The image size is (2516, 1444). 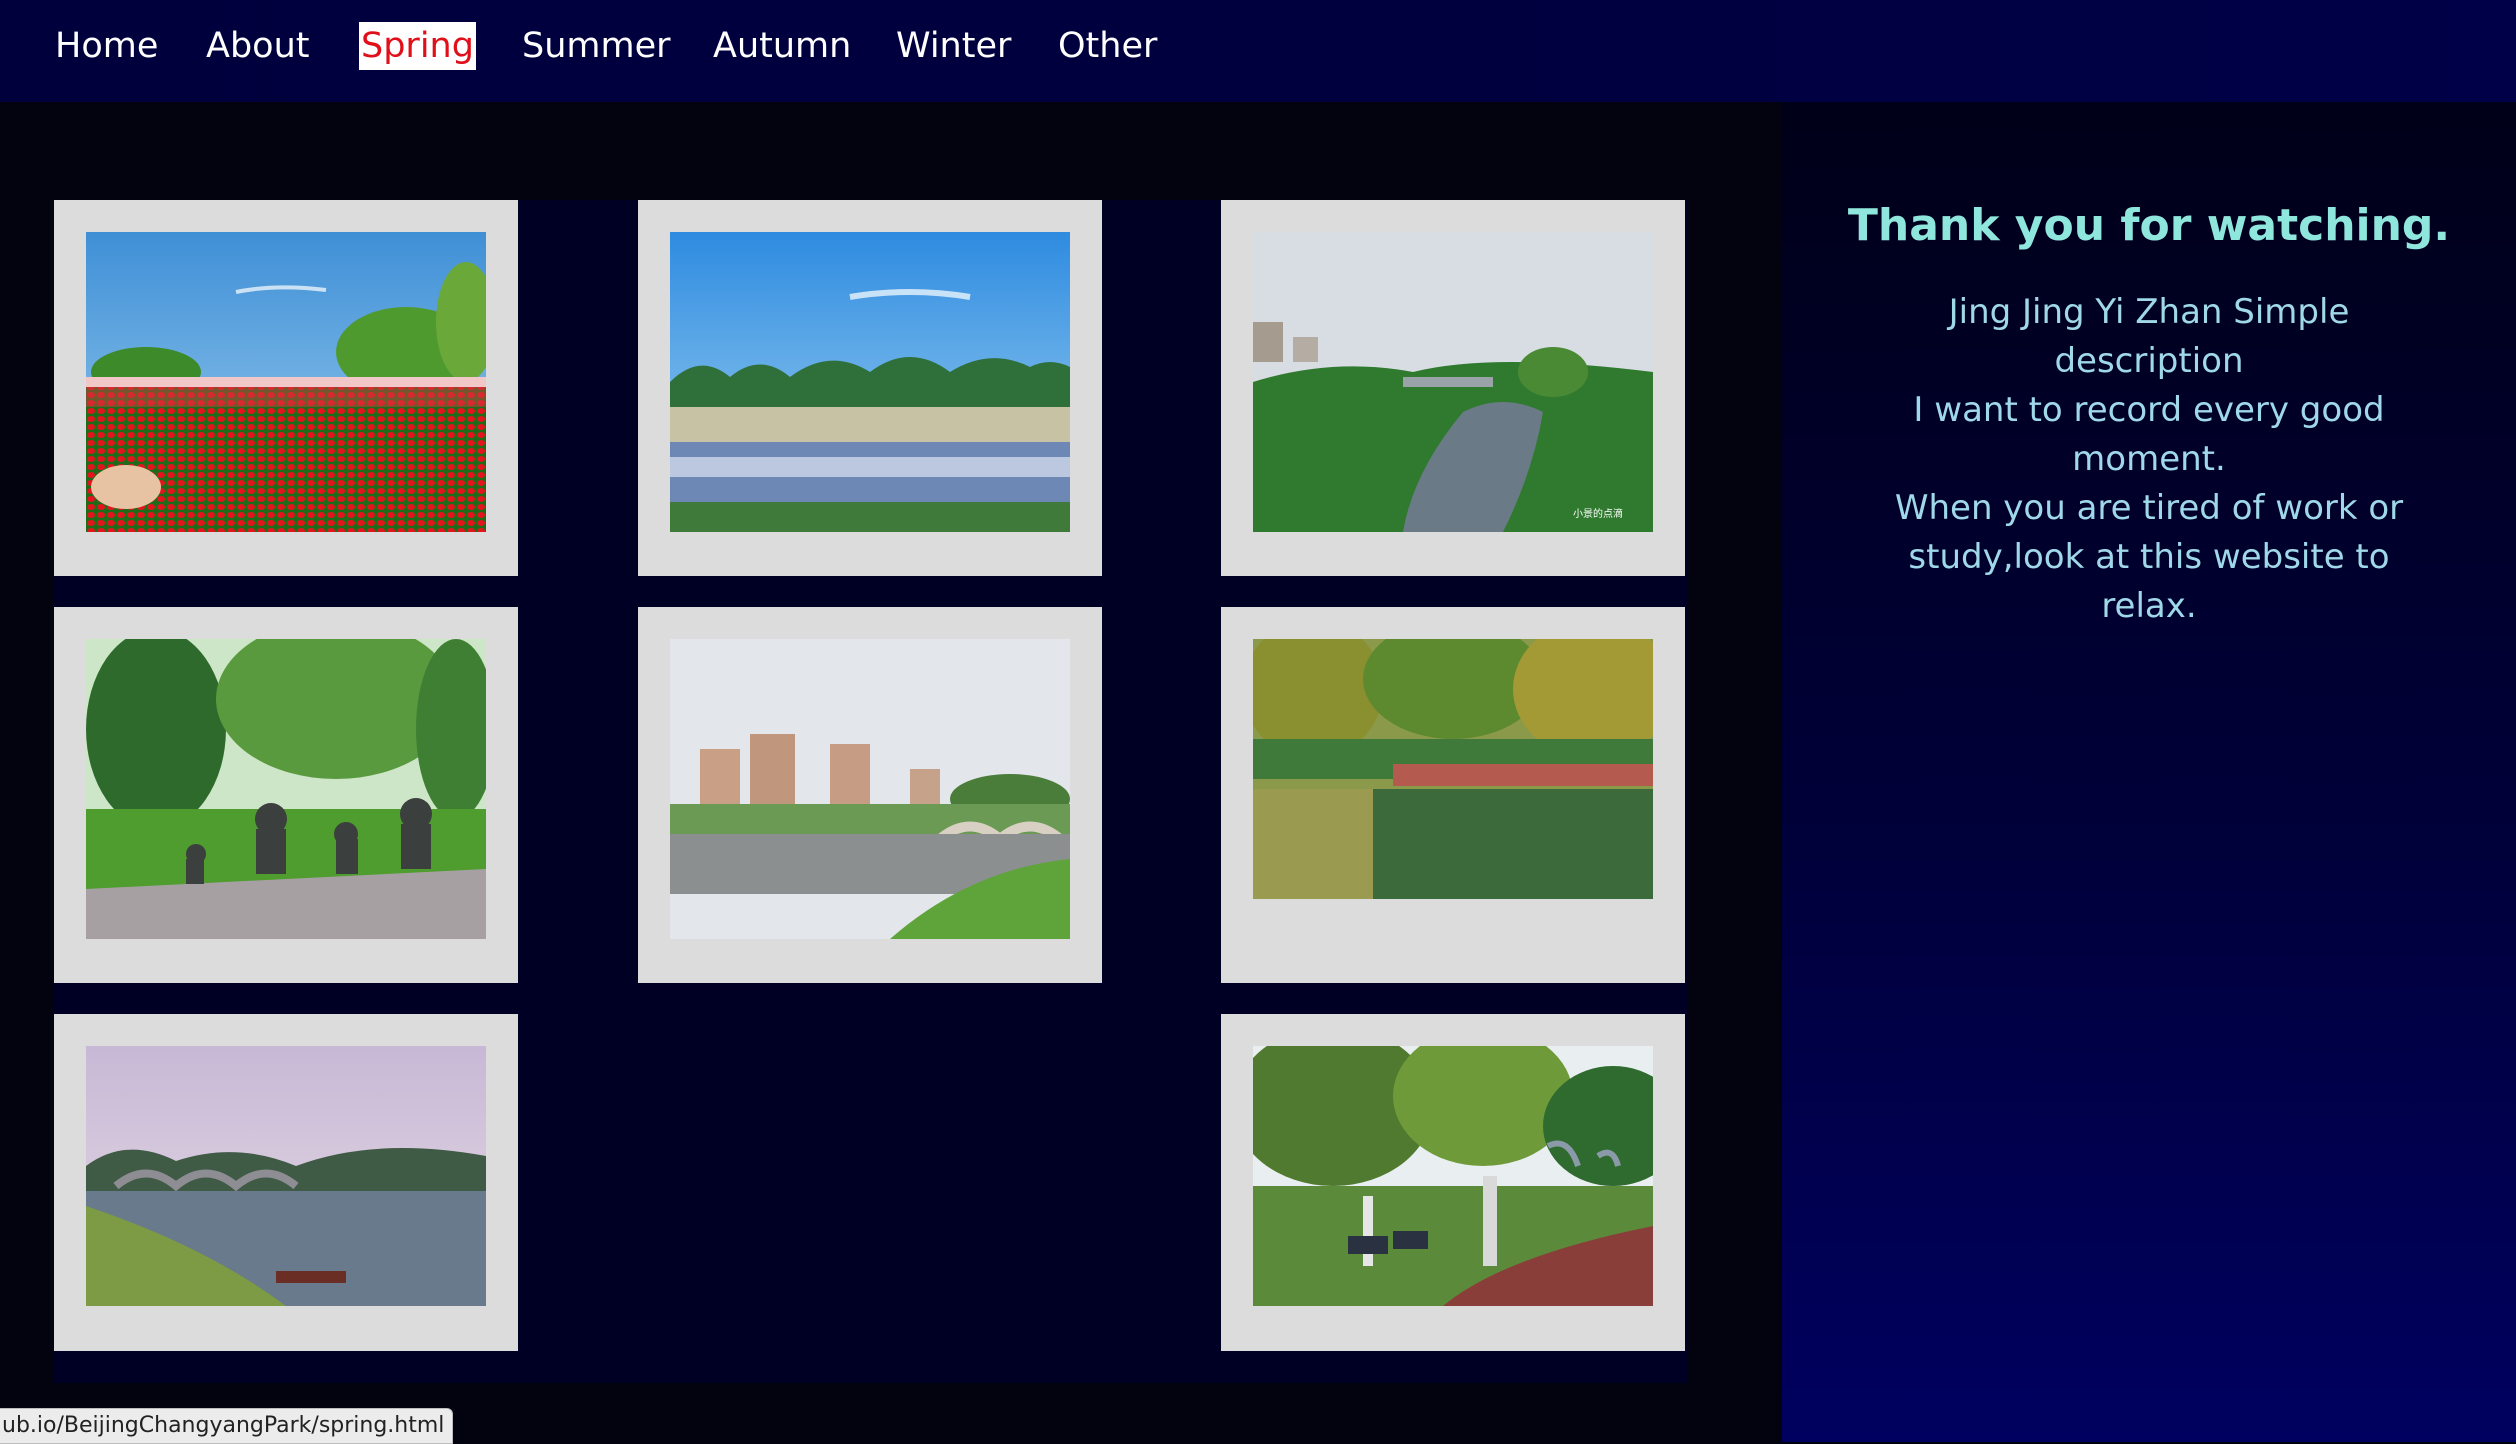 I want to click on description-line: study,look at this website to relax., so click(x=2149, y=581).